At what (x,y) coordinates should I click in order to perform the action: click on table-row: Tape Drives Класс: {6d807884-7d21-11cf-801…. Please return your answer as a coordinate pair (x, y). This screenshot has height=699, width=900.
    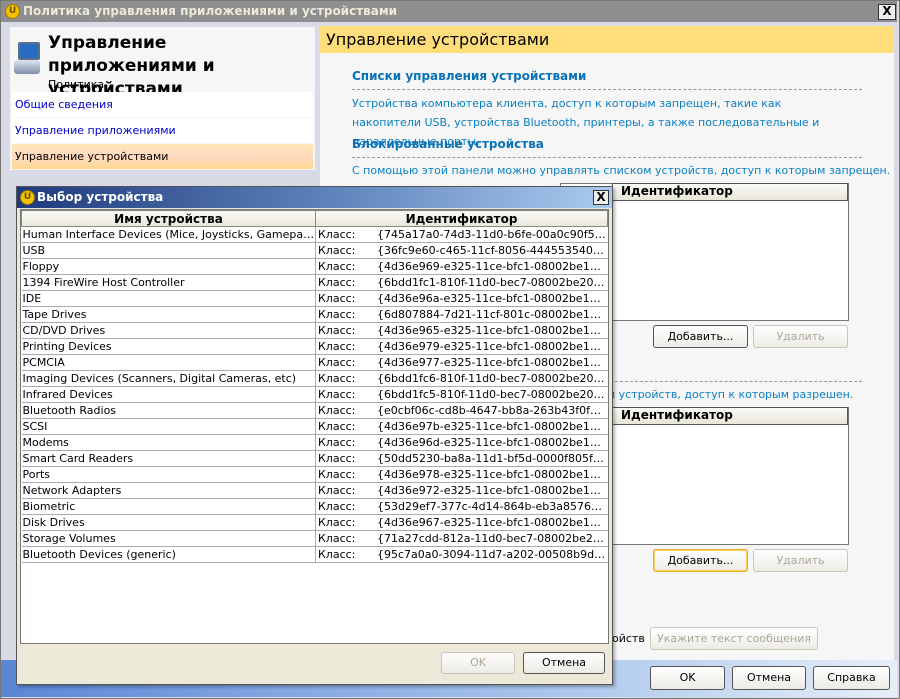
    Looking at the image, I should click on (314, 314).